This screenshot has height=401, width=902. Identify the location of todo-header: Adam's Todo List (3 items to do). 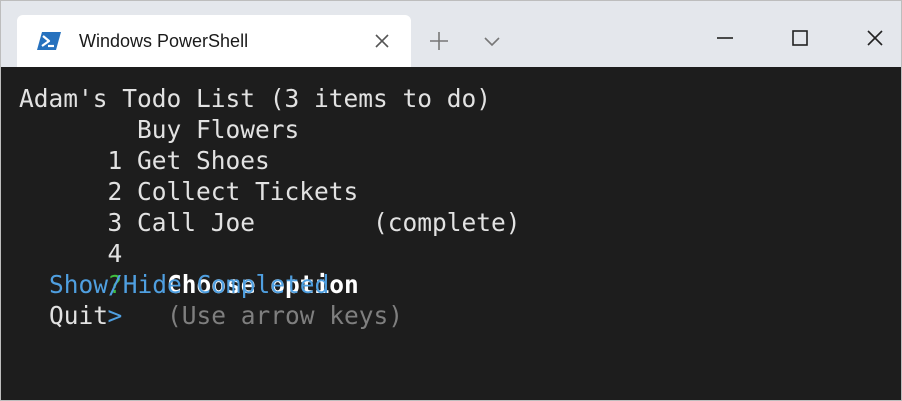
(255, 98).